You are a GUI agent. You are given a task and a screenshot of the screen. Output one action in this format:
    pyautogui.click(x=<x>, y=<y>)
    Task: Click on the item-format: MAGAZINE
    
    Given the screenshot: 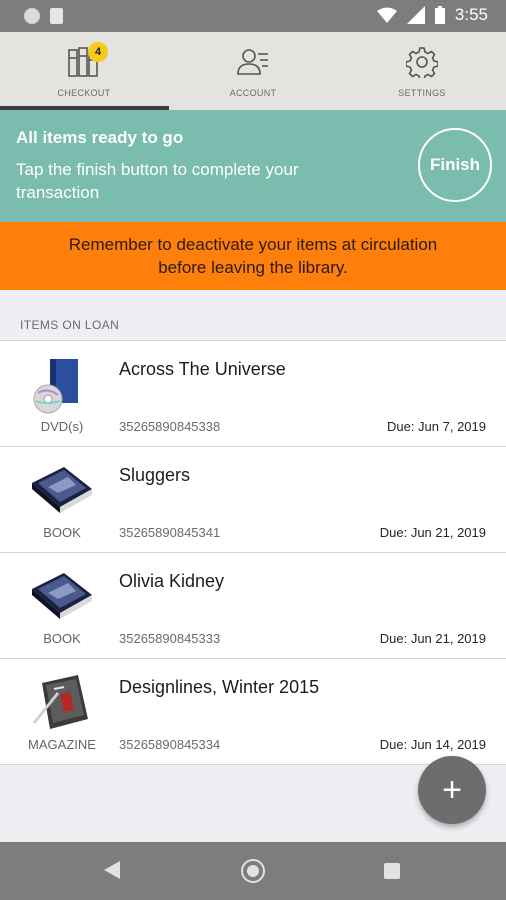 What is the action you would take?
    pyautogui.click(x=62, y=744)
    